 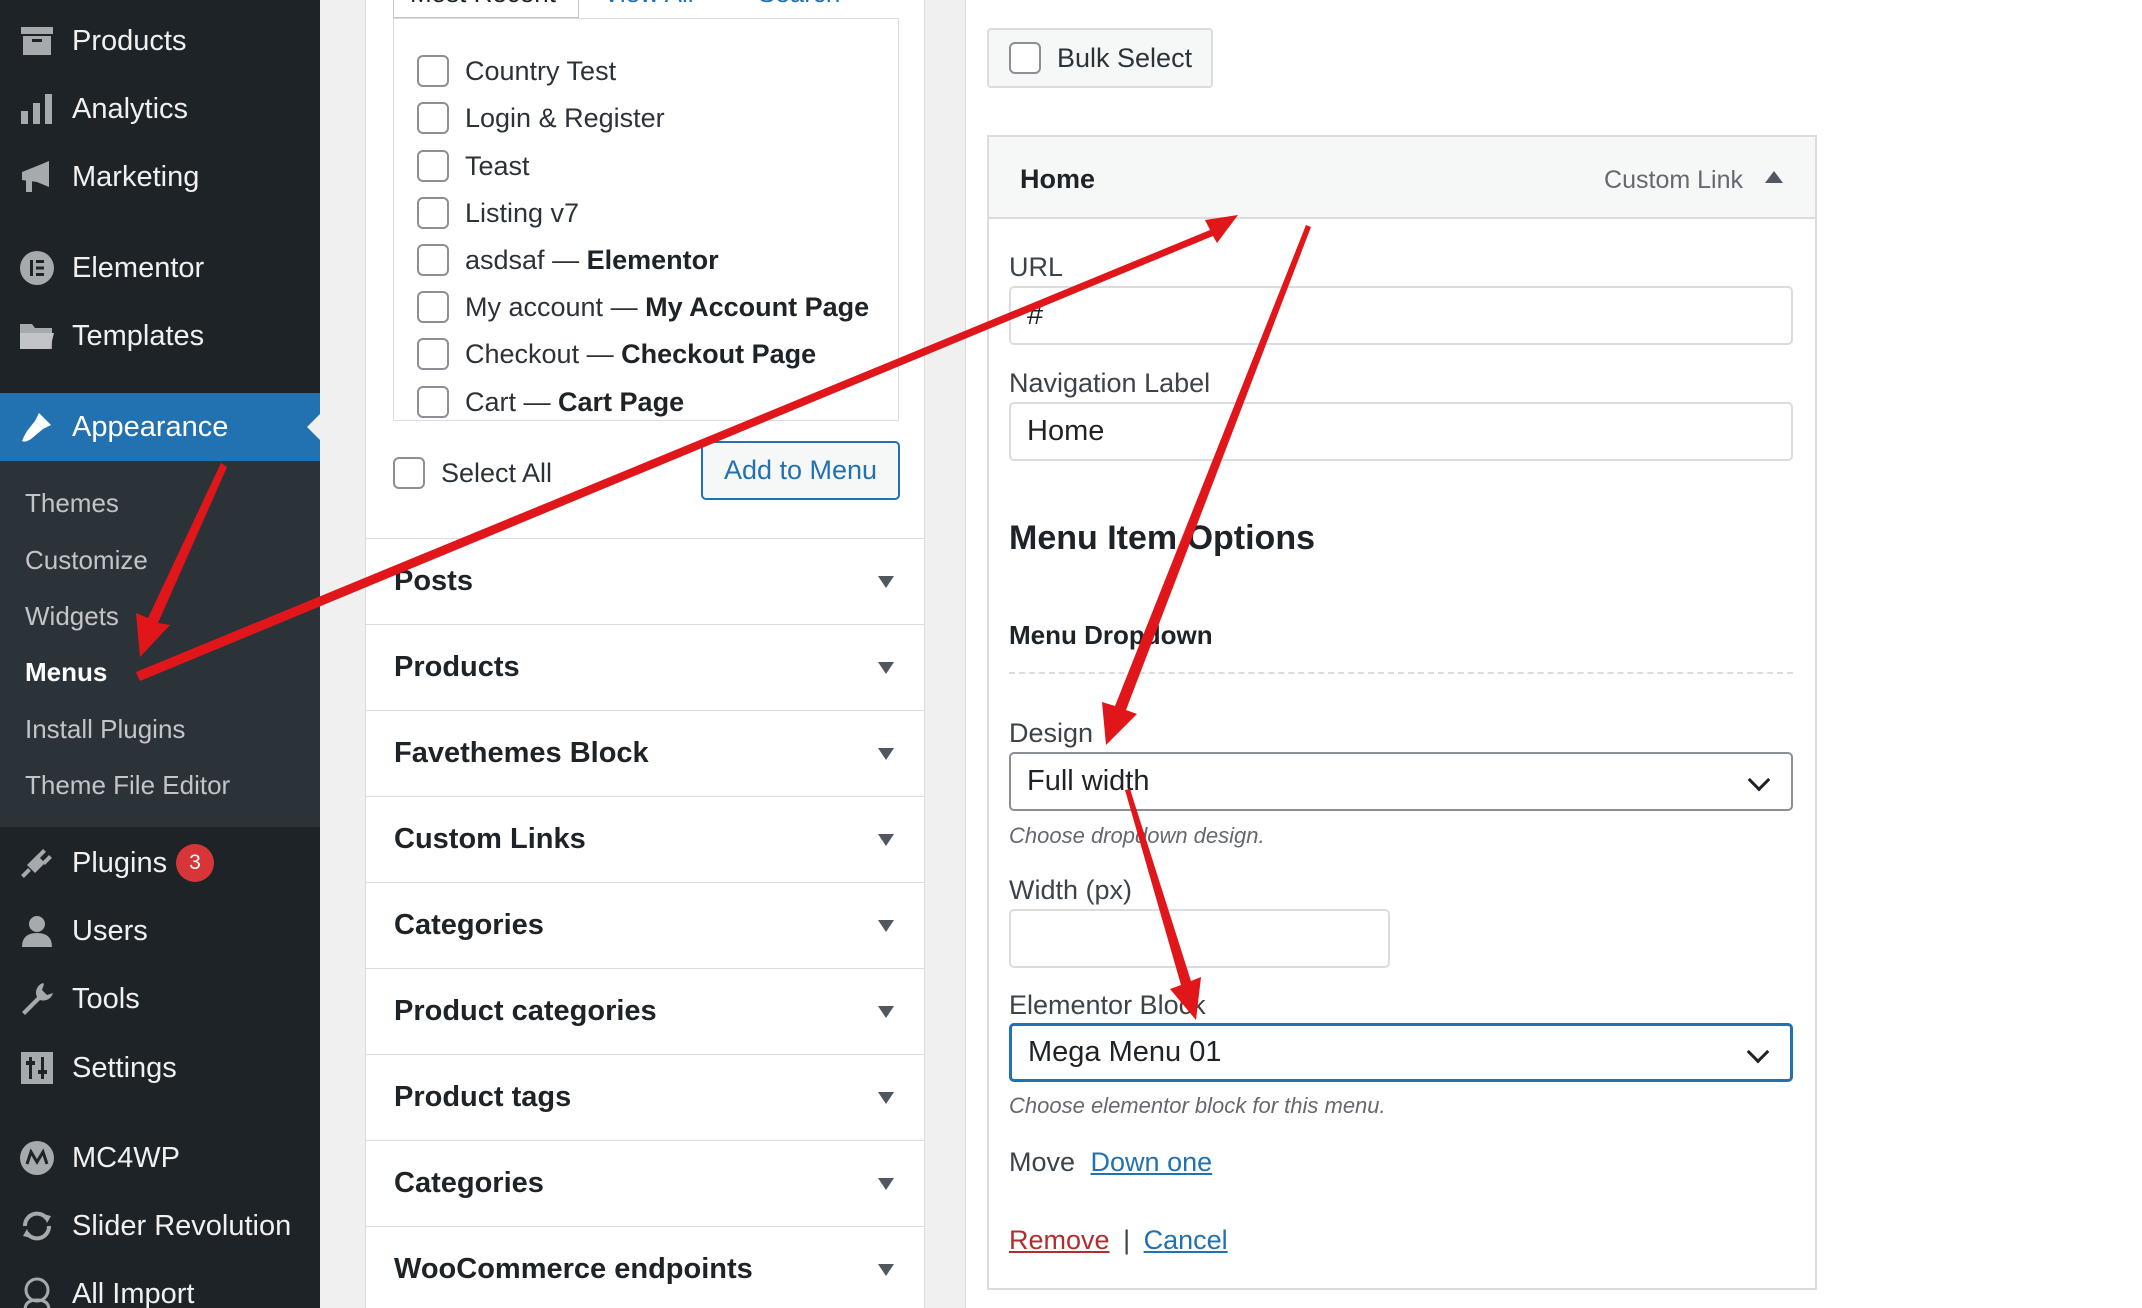 I want to click on accordion-products: Products, so click(x=645, y=667).